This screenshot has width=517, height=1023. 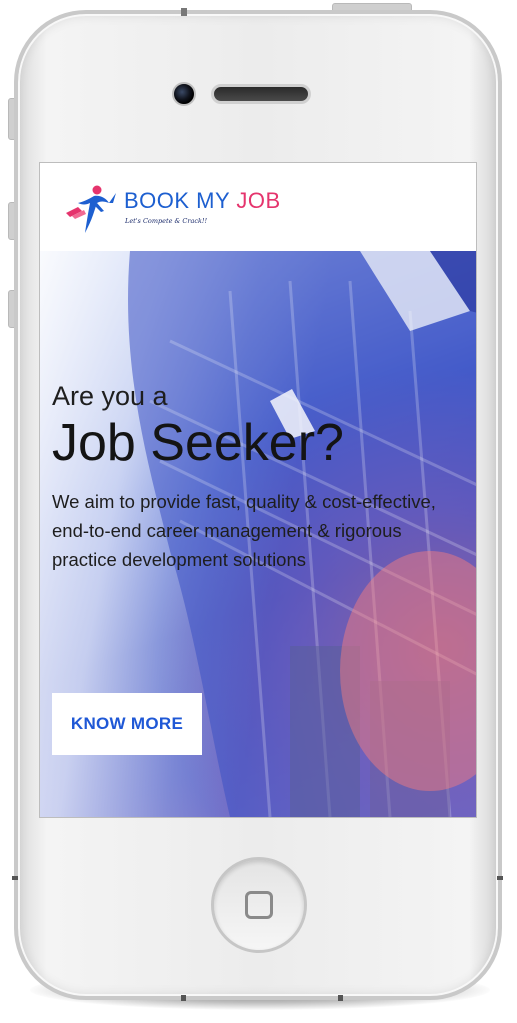 What do you see at coordinates (184, 12) in the screenshot?
I see `top-edge-mark` at bounding box center [184, 12].